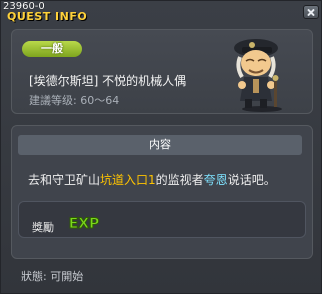 This screenshot has width=322, height=294. I want to click on quest-description: 去和守卫矿山坑道入口1的监视者夸恩说话吧。, so click(152, 179).